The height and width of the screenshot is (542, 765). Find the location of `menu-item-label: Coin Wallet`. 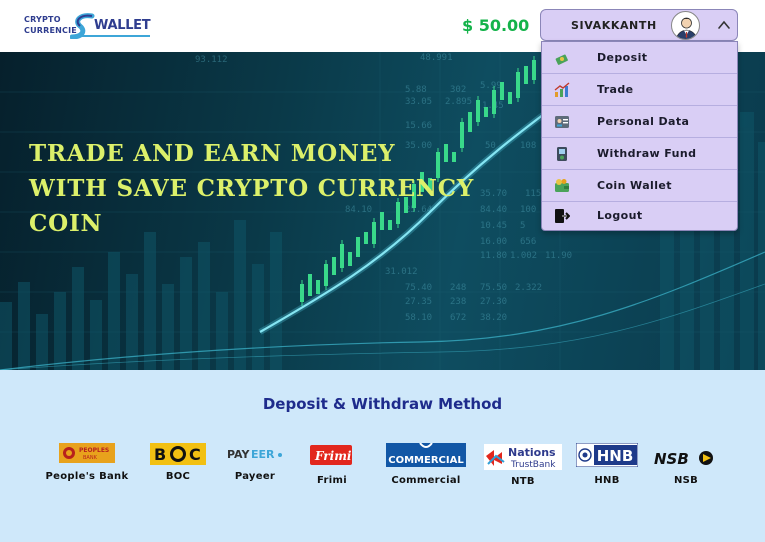

menu-item-label: Coin Wallet is located at coordinates (634, 185).